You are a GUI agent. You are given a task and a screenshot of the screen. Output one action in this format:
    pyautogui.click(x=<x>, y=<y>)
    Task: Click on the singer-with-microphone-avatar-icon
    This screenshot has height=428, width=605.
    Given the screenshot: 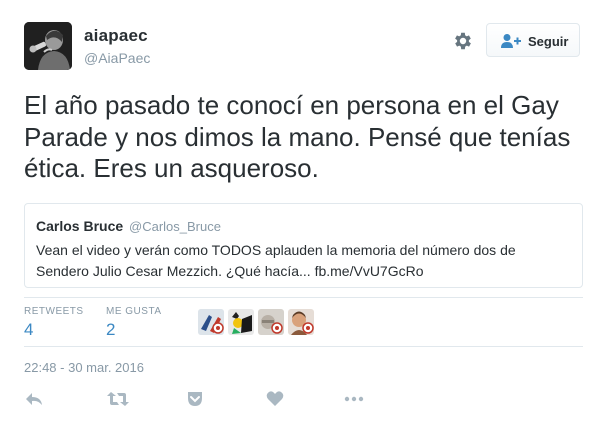 What is the action you would take?
    pyautogui.click(x=48, y=46)
    